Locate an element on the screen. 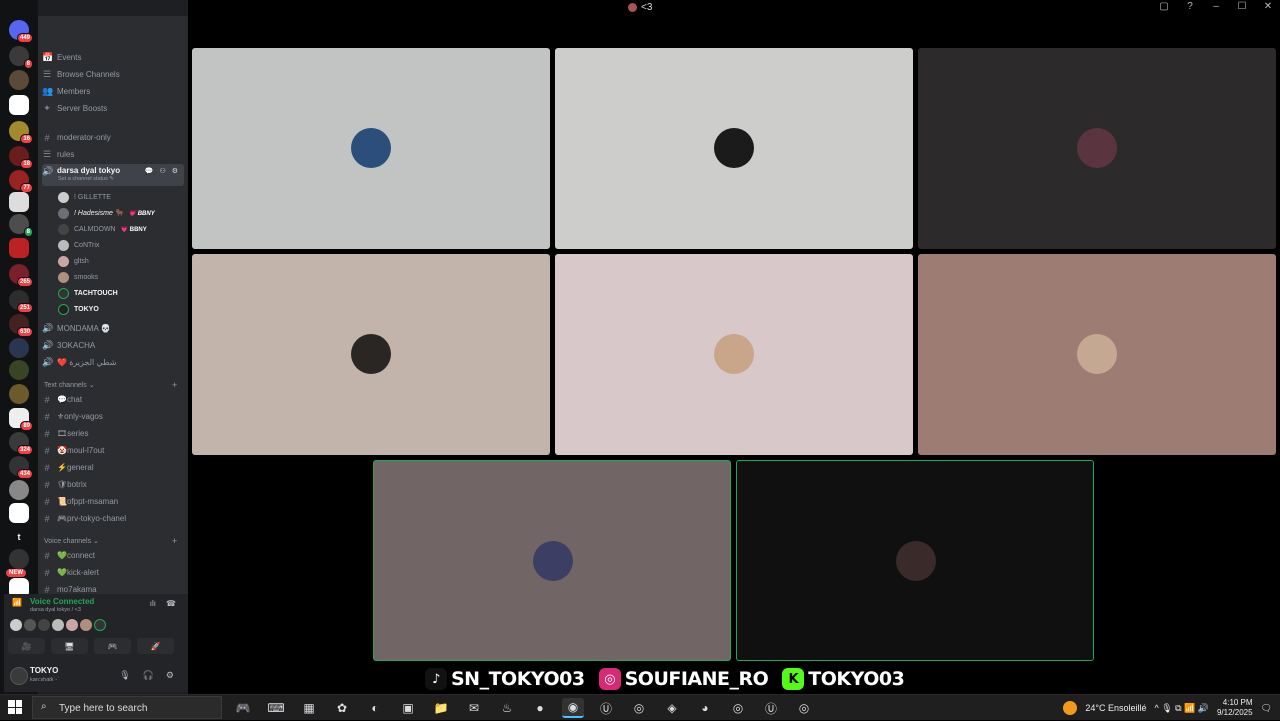 The height and width of the screenshot is (721, 1280). server-icon: 8 is located at coordinates (21, 225).